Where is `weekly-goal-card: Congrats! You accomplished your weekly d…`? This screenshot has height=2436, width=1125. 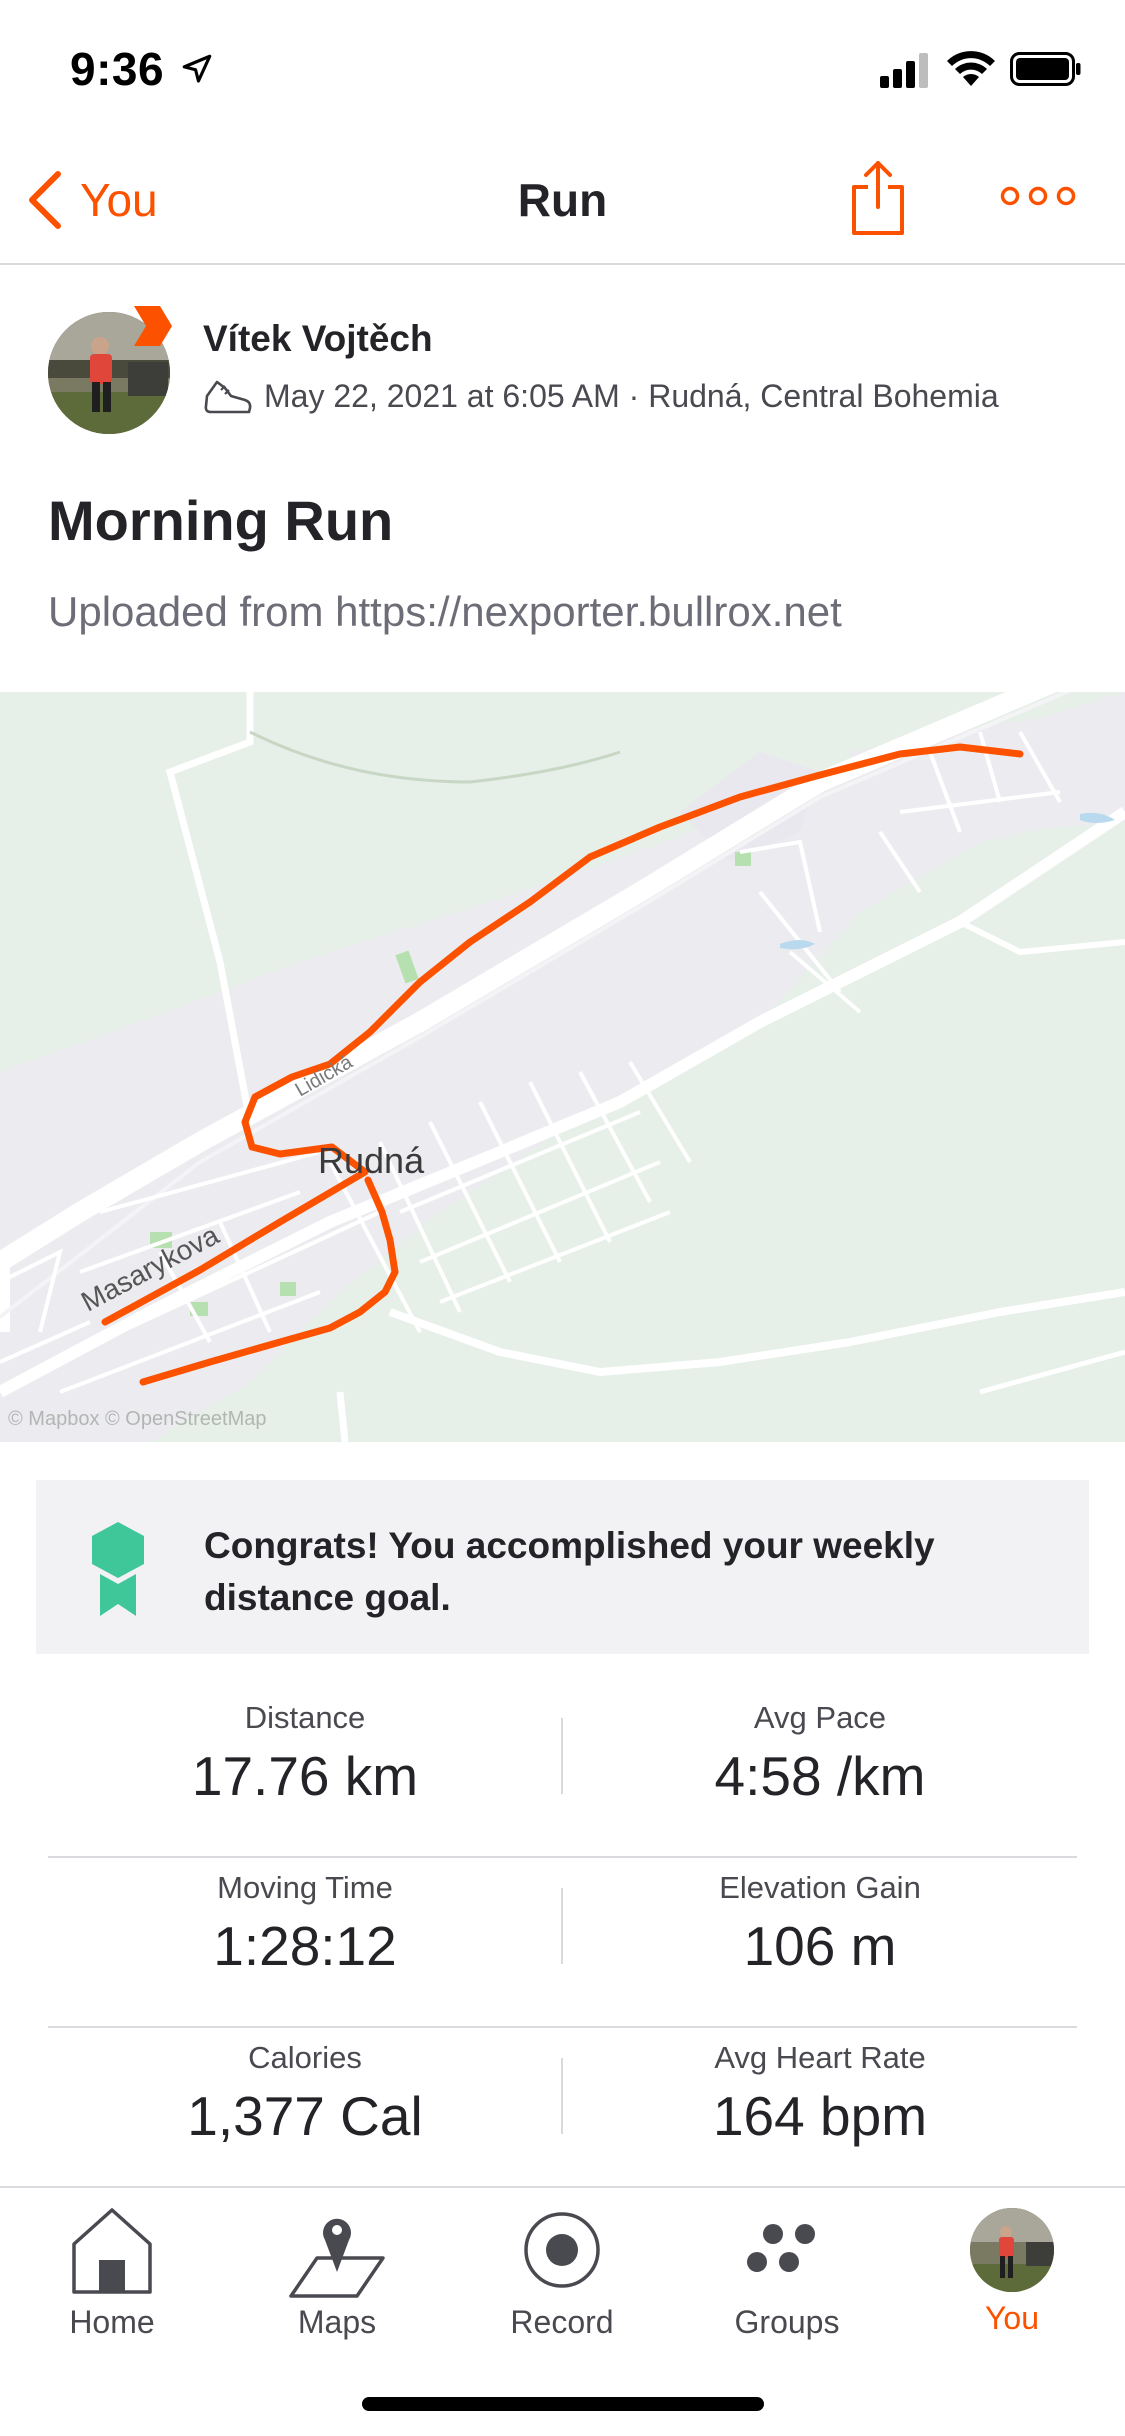 weekly-goal-card: Congrats! You accomplished your weekly d… is located at coordinates (562, 1567).